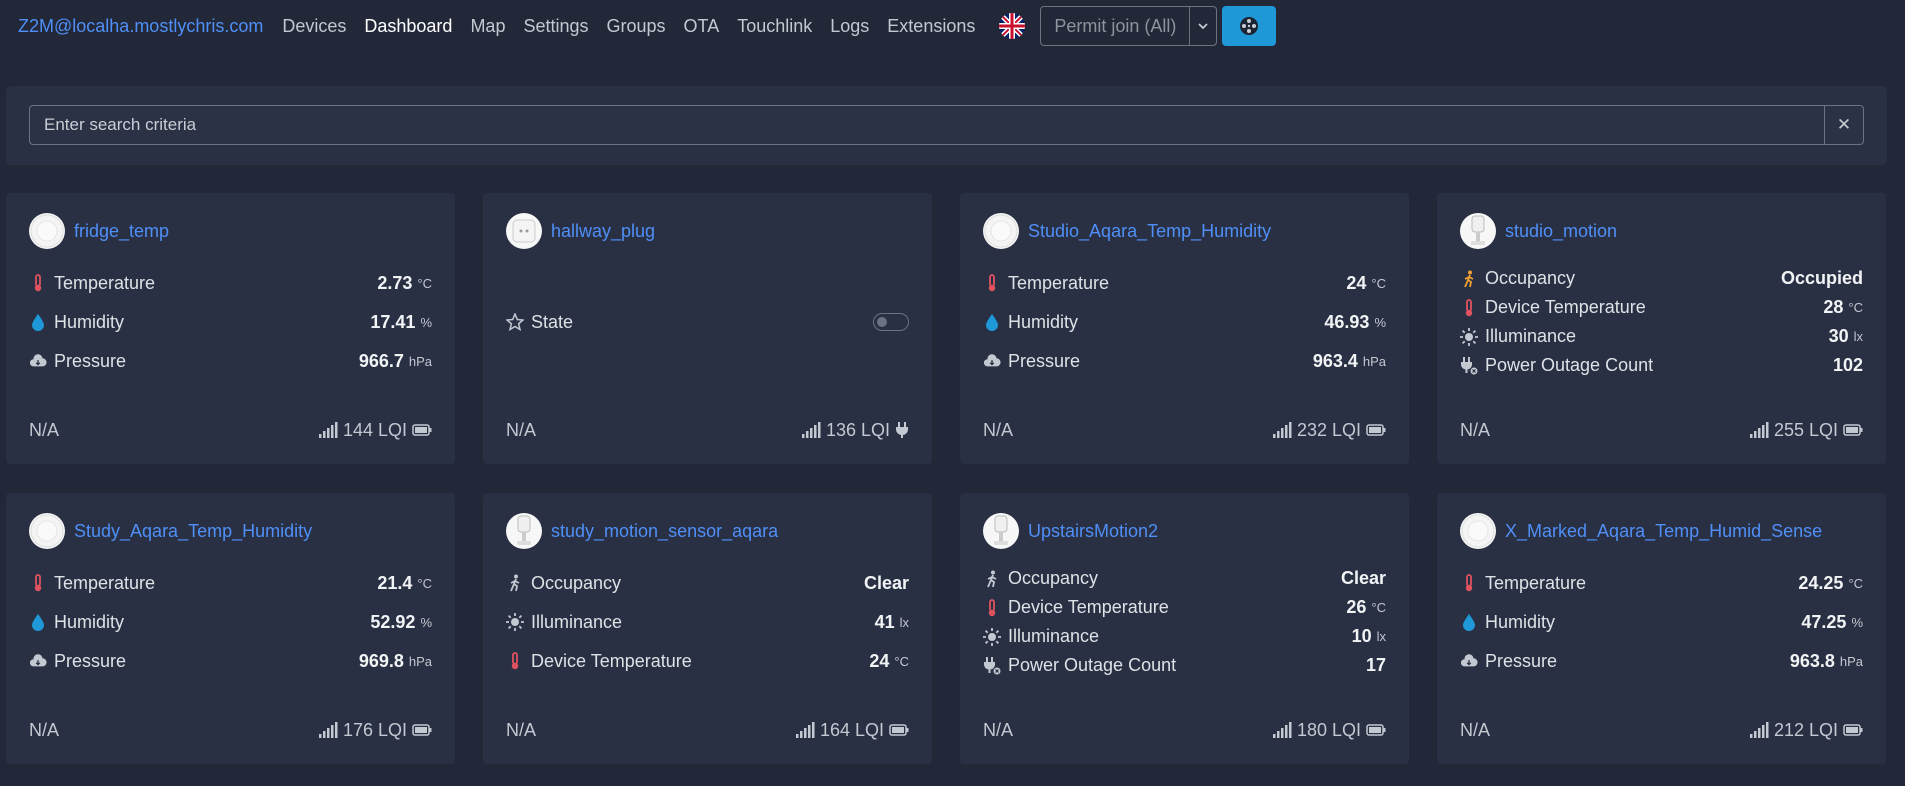 The height and width of the screenshot is (786, 1905). Describe the element at coordinates (1469, 336) in the screenshot. I see `sun-icon` at that location.